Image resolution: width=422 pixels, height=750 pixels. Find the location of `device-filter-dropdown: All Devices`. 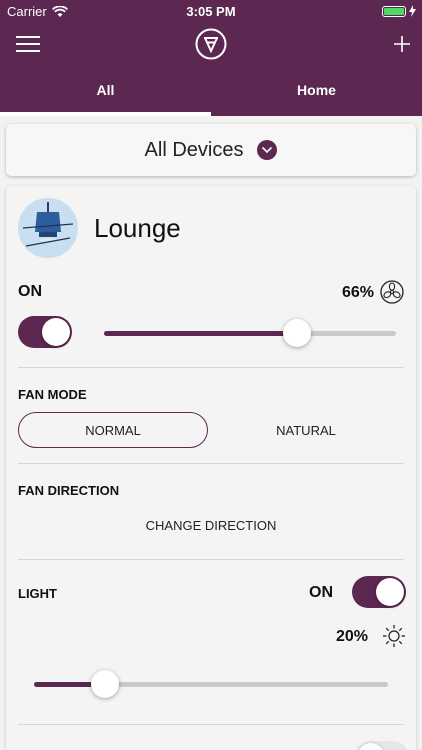

device-filter-dropdown: All Devices is located at coordinates (211, 150).